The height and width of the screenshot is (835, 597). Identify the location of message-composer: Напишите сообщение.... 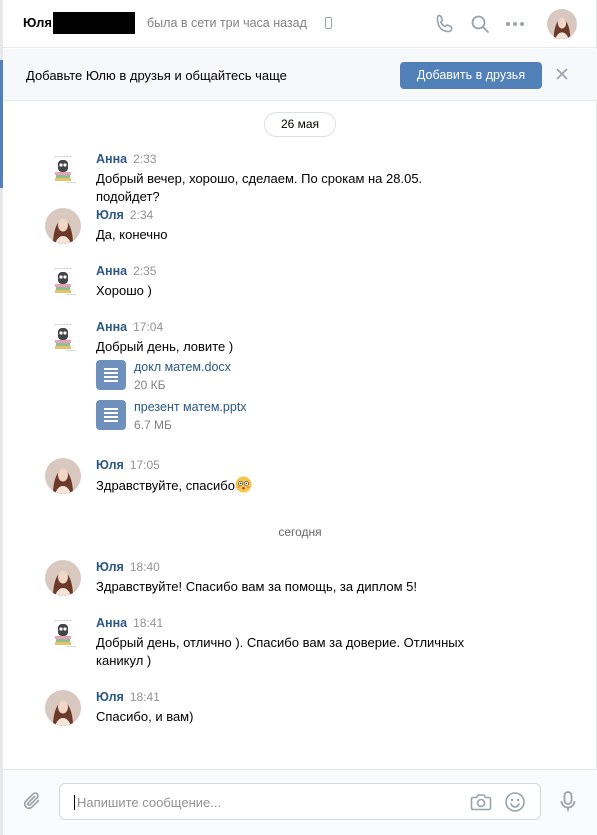
(300, 802).